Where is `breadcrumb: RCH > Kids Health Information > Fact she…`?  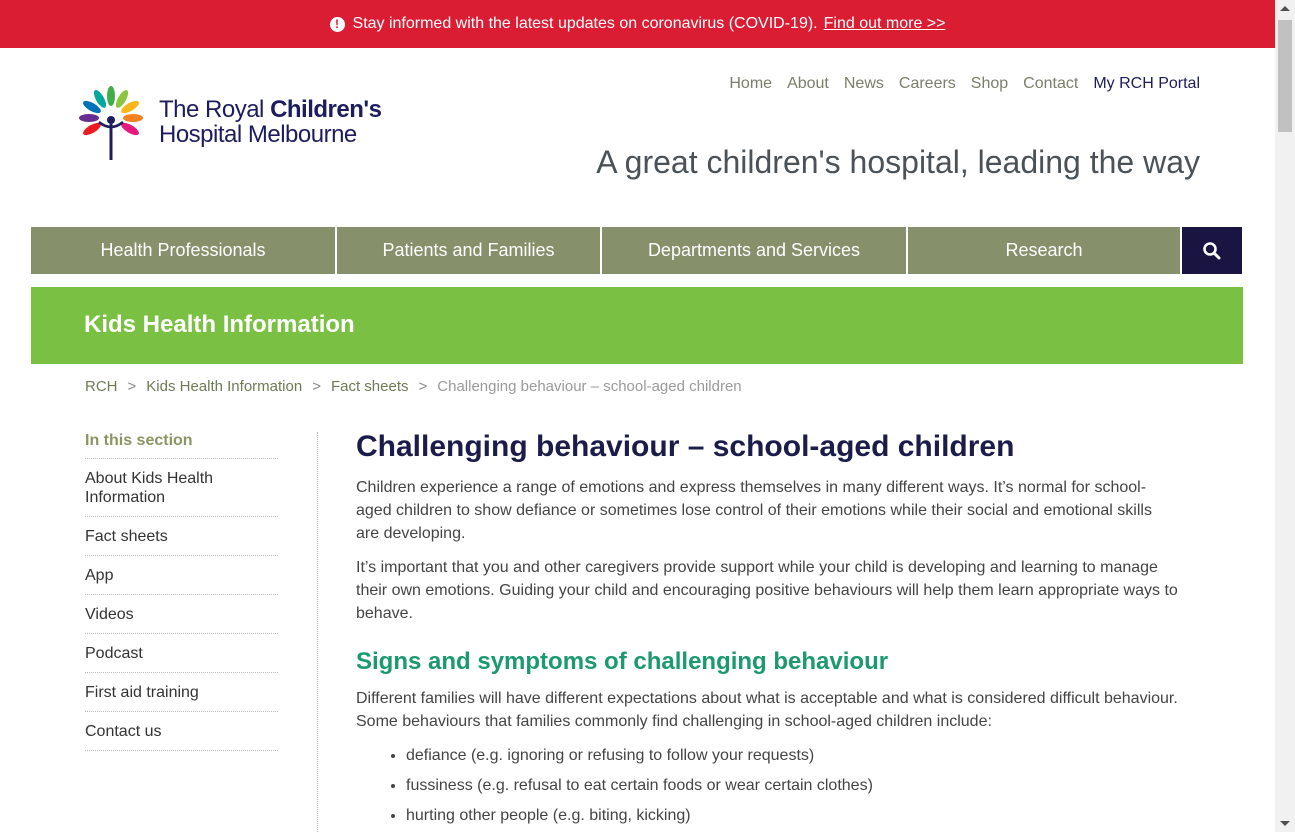 breadcrumb: RCH > Kids Health Information > Fact she… is located at coordinates (413, 386).